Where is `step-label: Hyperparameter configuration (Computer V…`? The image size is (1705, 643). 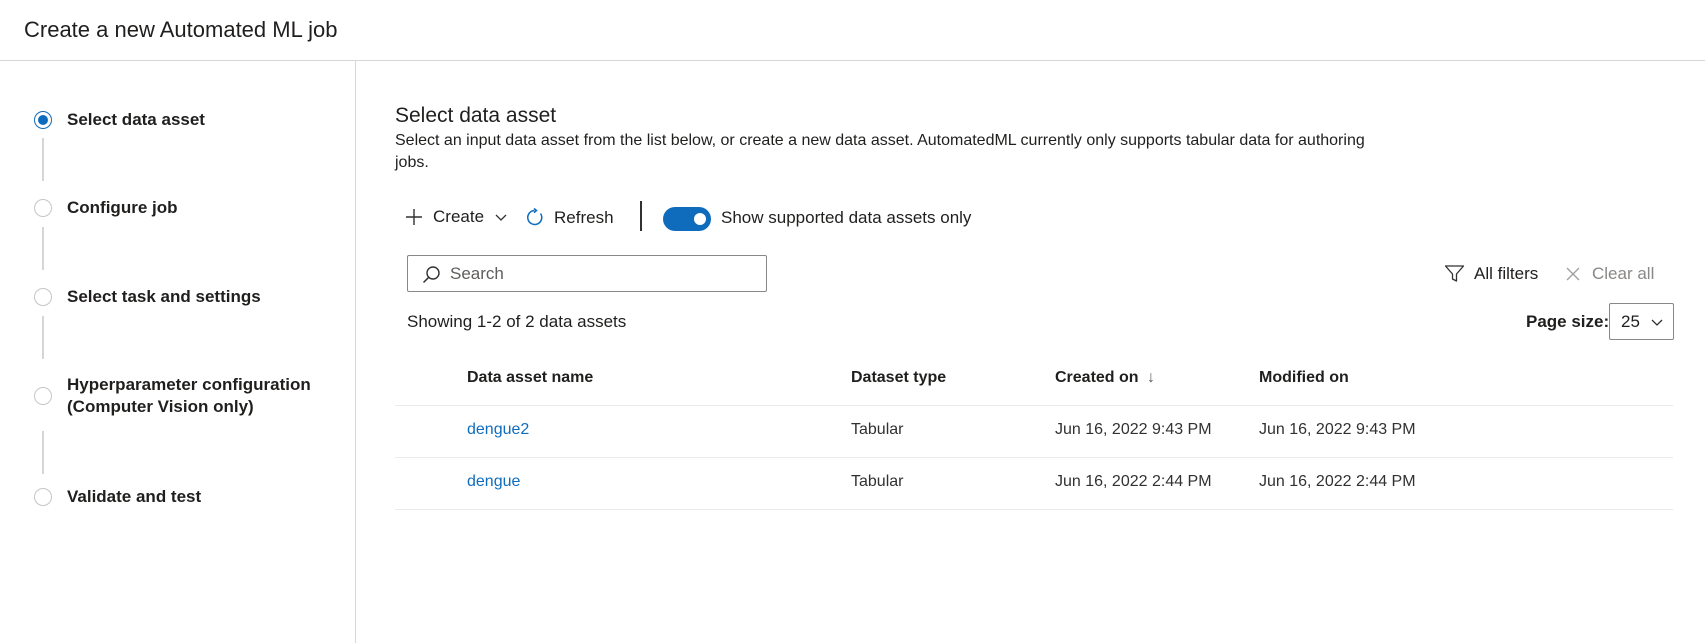
step-label: Hyperparameter configuration (Computer V… is located at coordinates (189, 396).